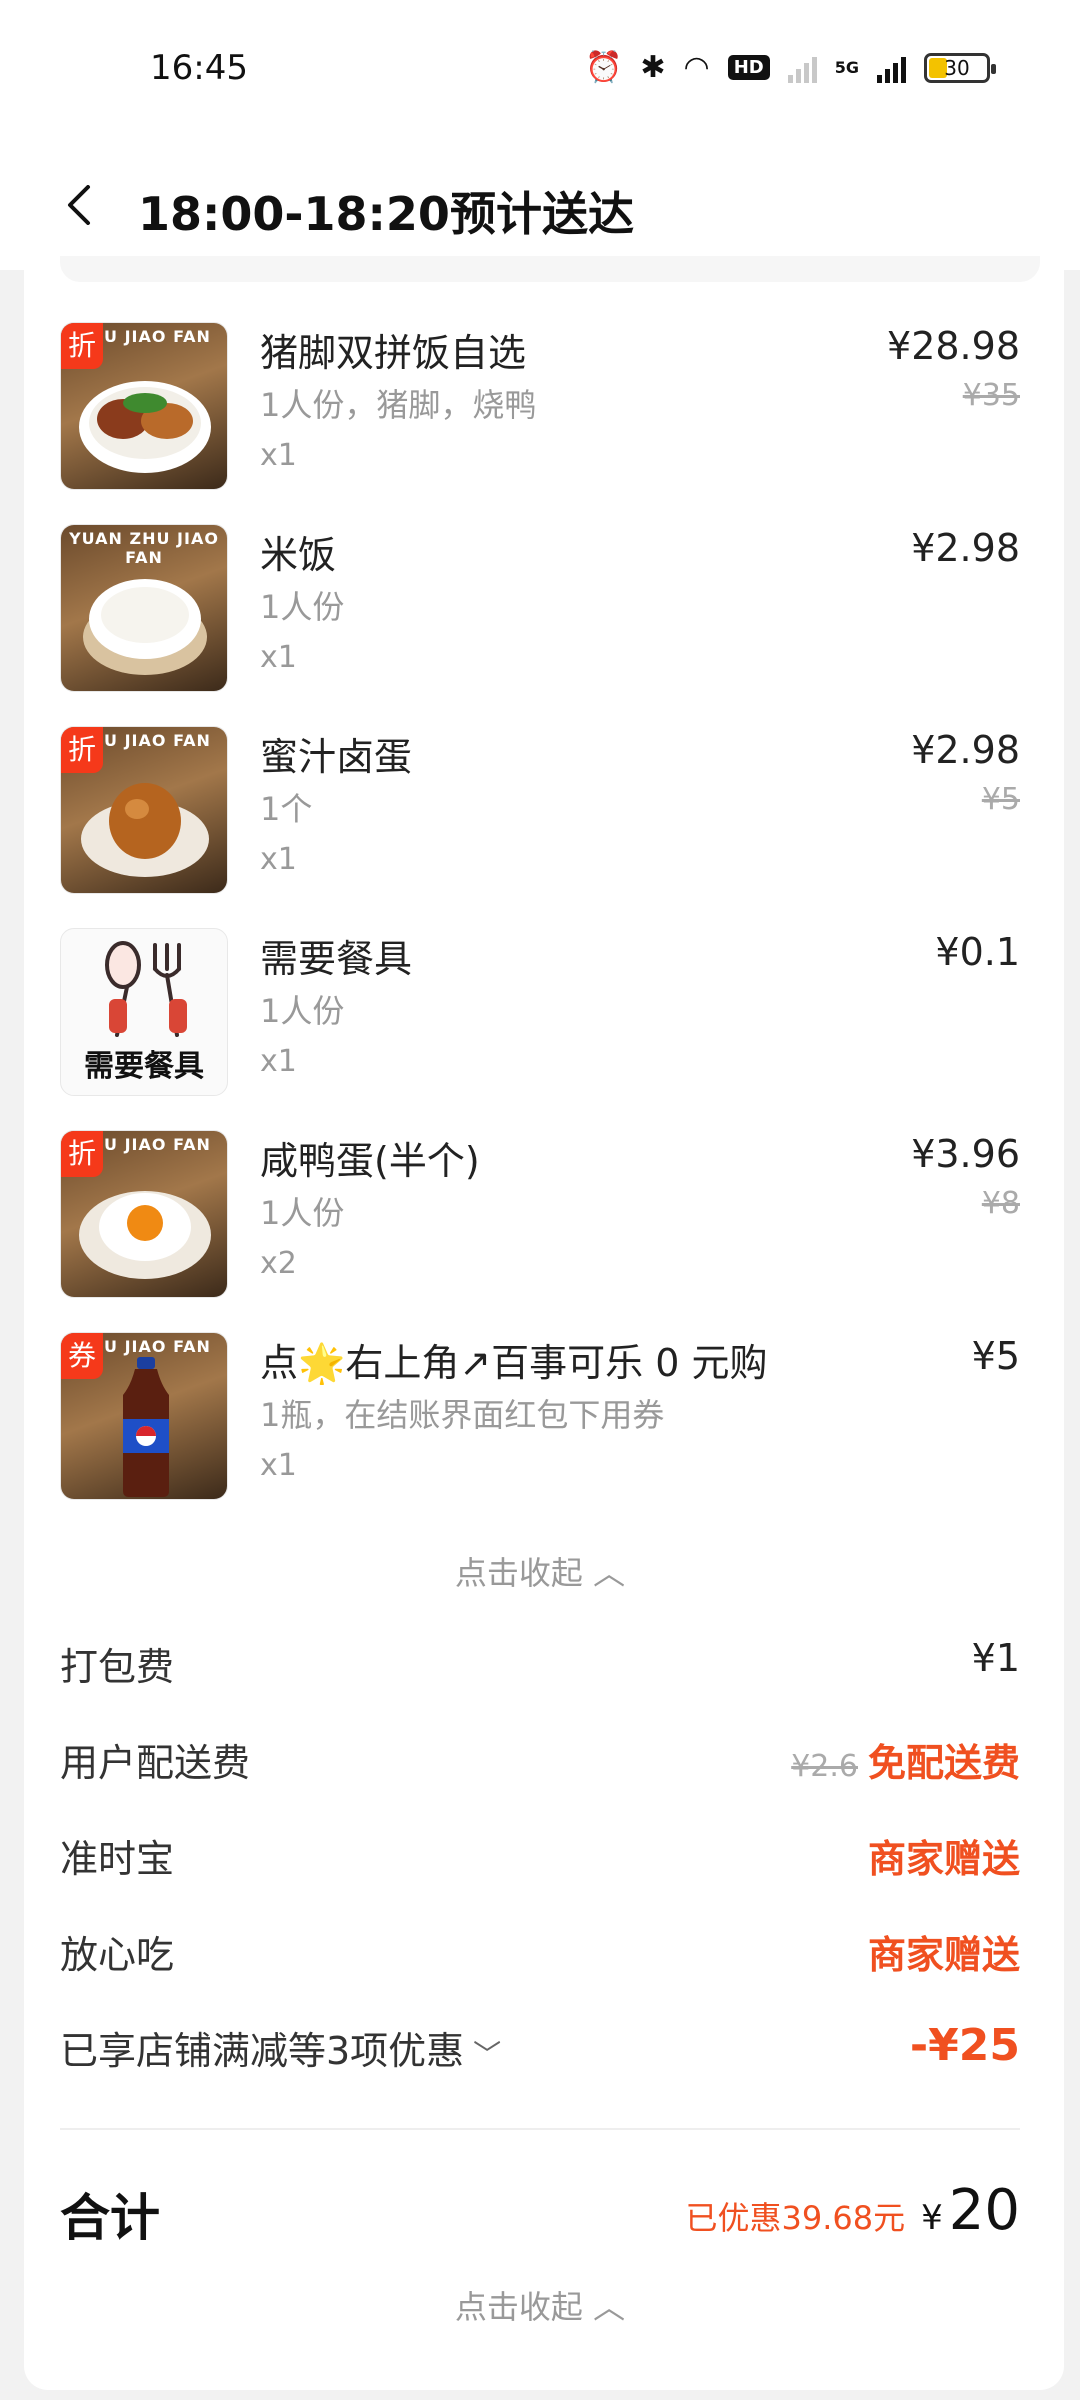  I want to click on total-label: 合计, so click(110, 2218).